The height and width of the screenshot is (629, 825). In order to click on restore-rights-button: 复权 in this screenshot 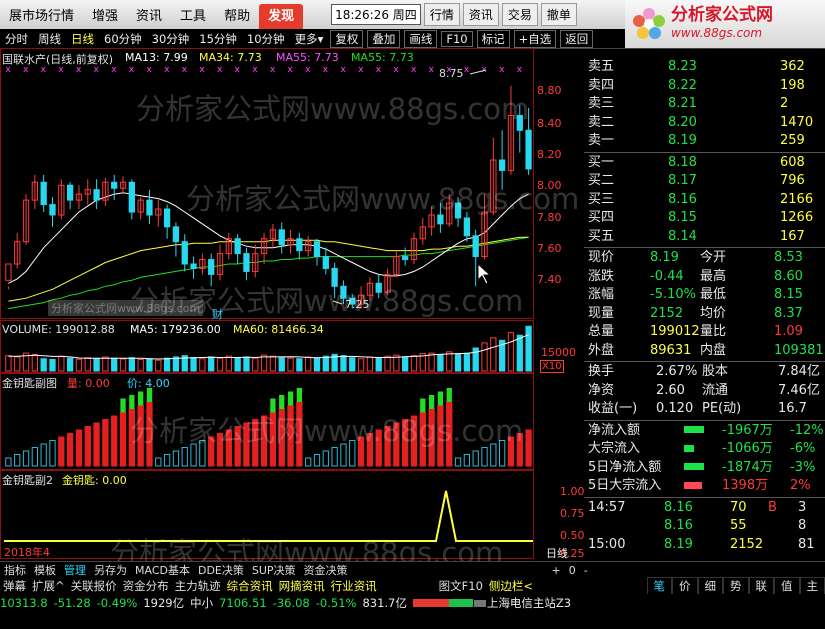, I will do `click(347, 38)`.